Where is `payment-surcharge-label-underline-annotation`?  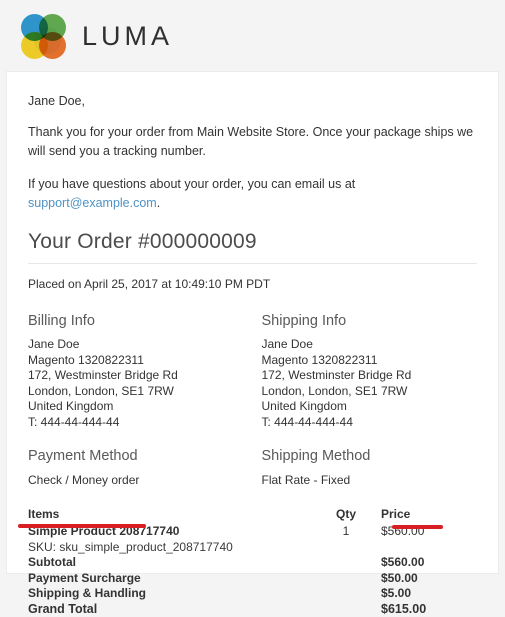
payment-surcharge-label-underline-annotation is located at coordinates (82, 526).